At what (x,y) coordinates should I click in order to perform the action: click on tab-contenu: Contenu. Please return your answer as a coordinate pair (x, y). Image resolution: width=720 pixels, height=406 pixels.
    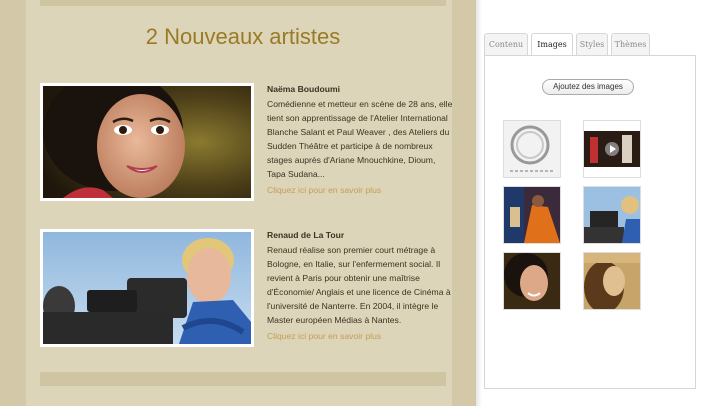
    Looking at the image, I should click on (506, 44).